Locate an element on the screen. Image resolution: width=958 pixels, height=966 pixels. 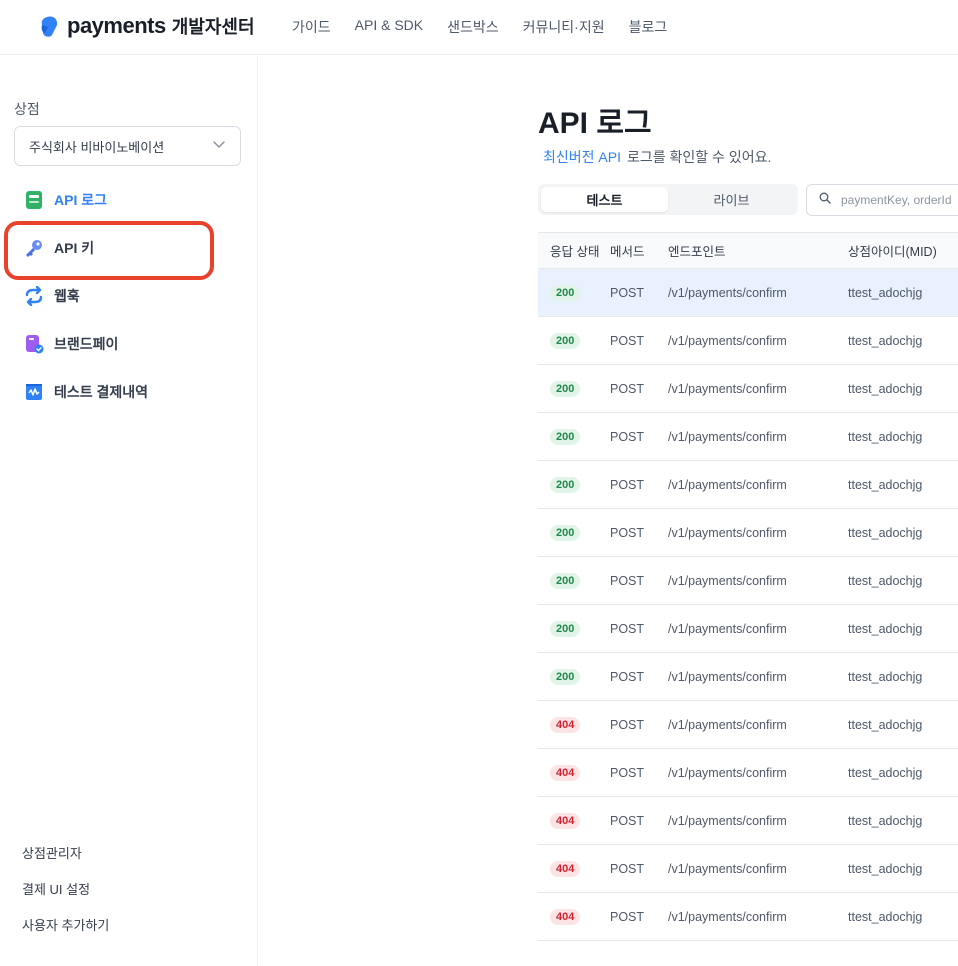
tab-test: 테스트 is located at coordinates (604, 199).